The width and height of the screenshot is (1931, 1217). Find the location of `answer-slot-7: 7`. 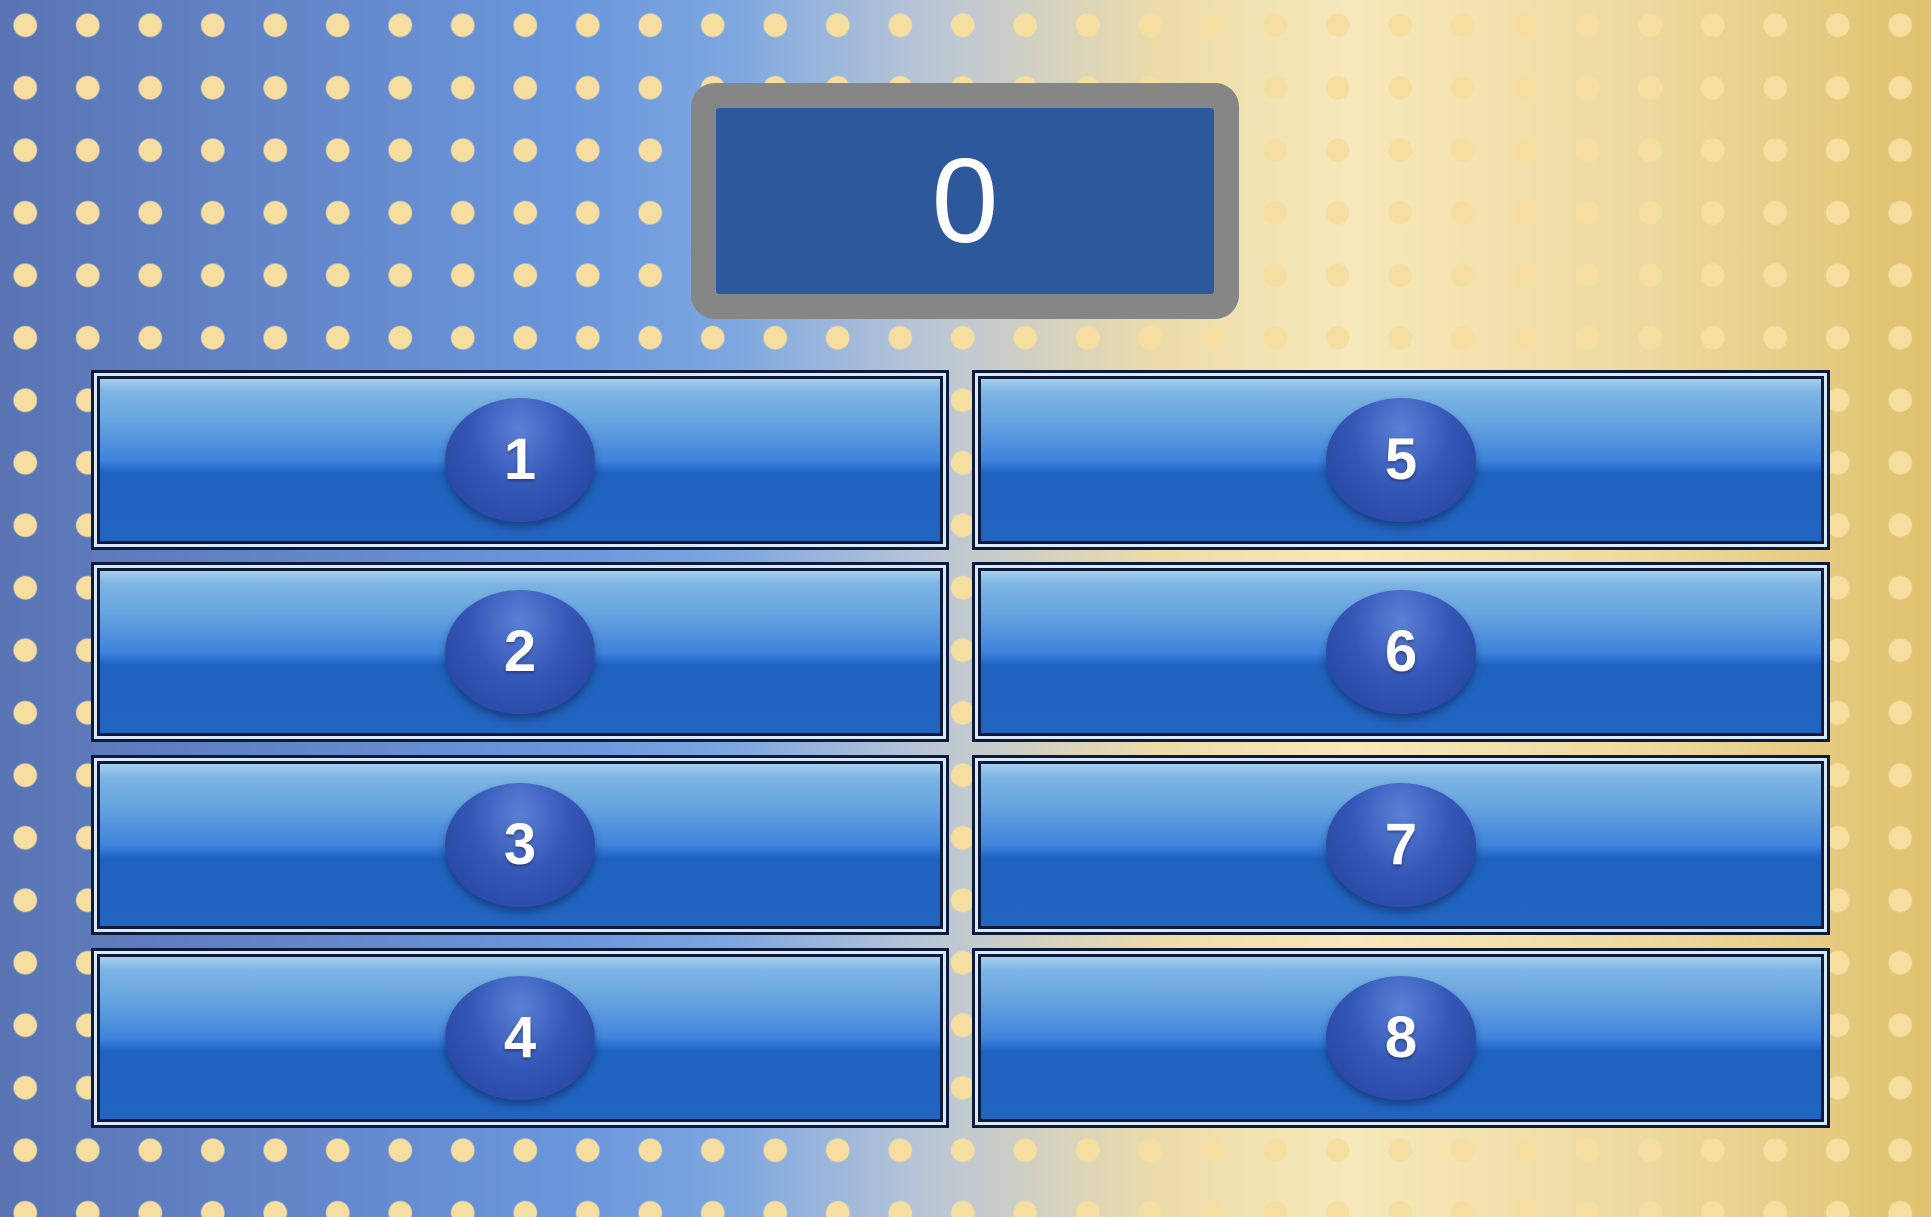

answer-slot-7: 7 is located at coordinates (1401, 845).